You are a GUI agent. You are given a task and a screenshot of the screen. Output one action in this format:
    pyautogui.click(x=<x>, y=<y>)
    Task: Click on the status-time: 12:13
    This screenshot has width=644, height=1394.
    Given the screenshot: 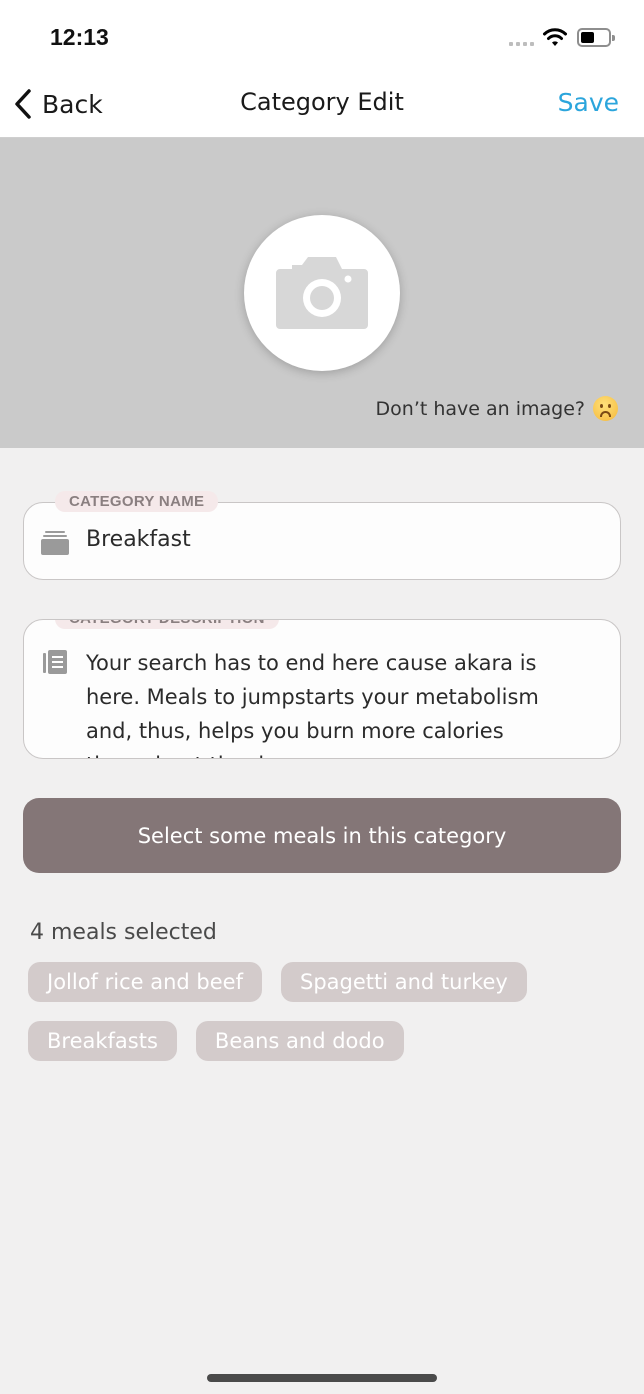 What is the action you would take?
    pyautogui.click(x=79, y=37)
    